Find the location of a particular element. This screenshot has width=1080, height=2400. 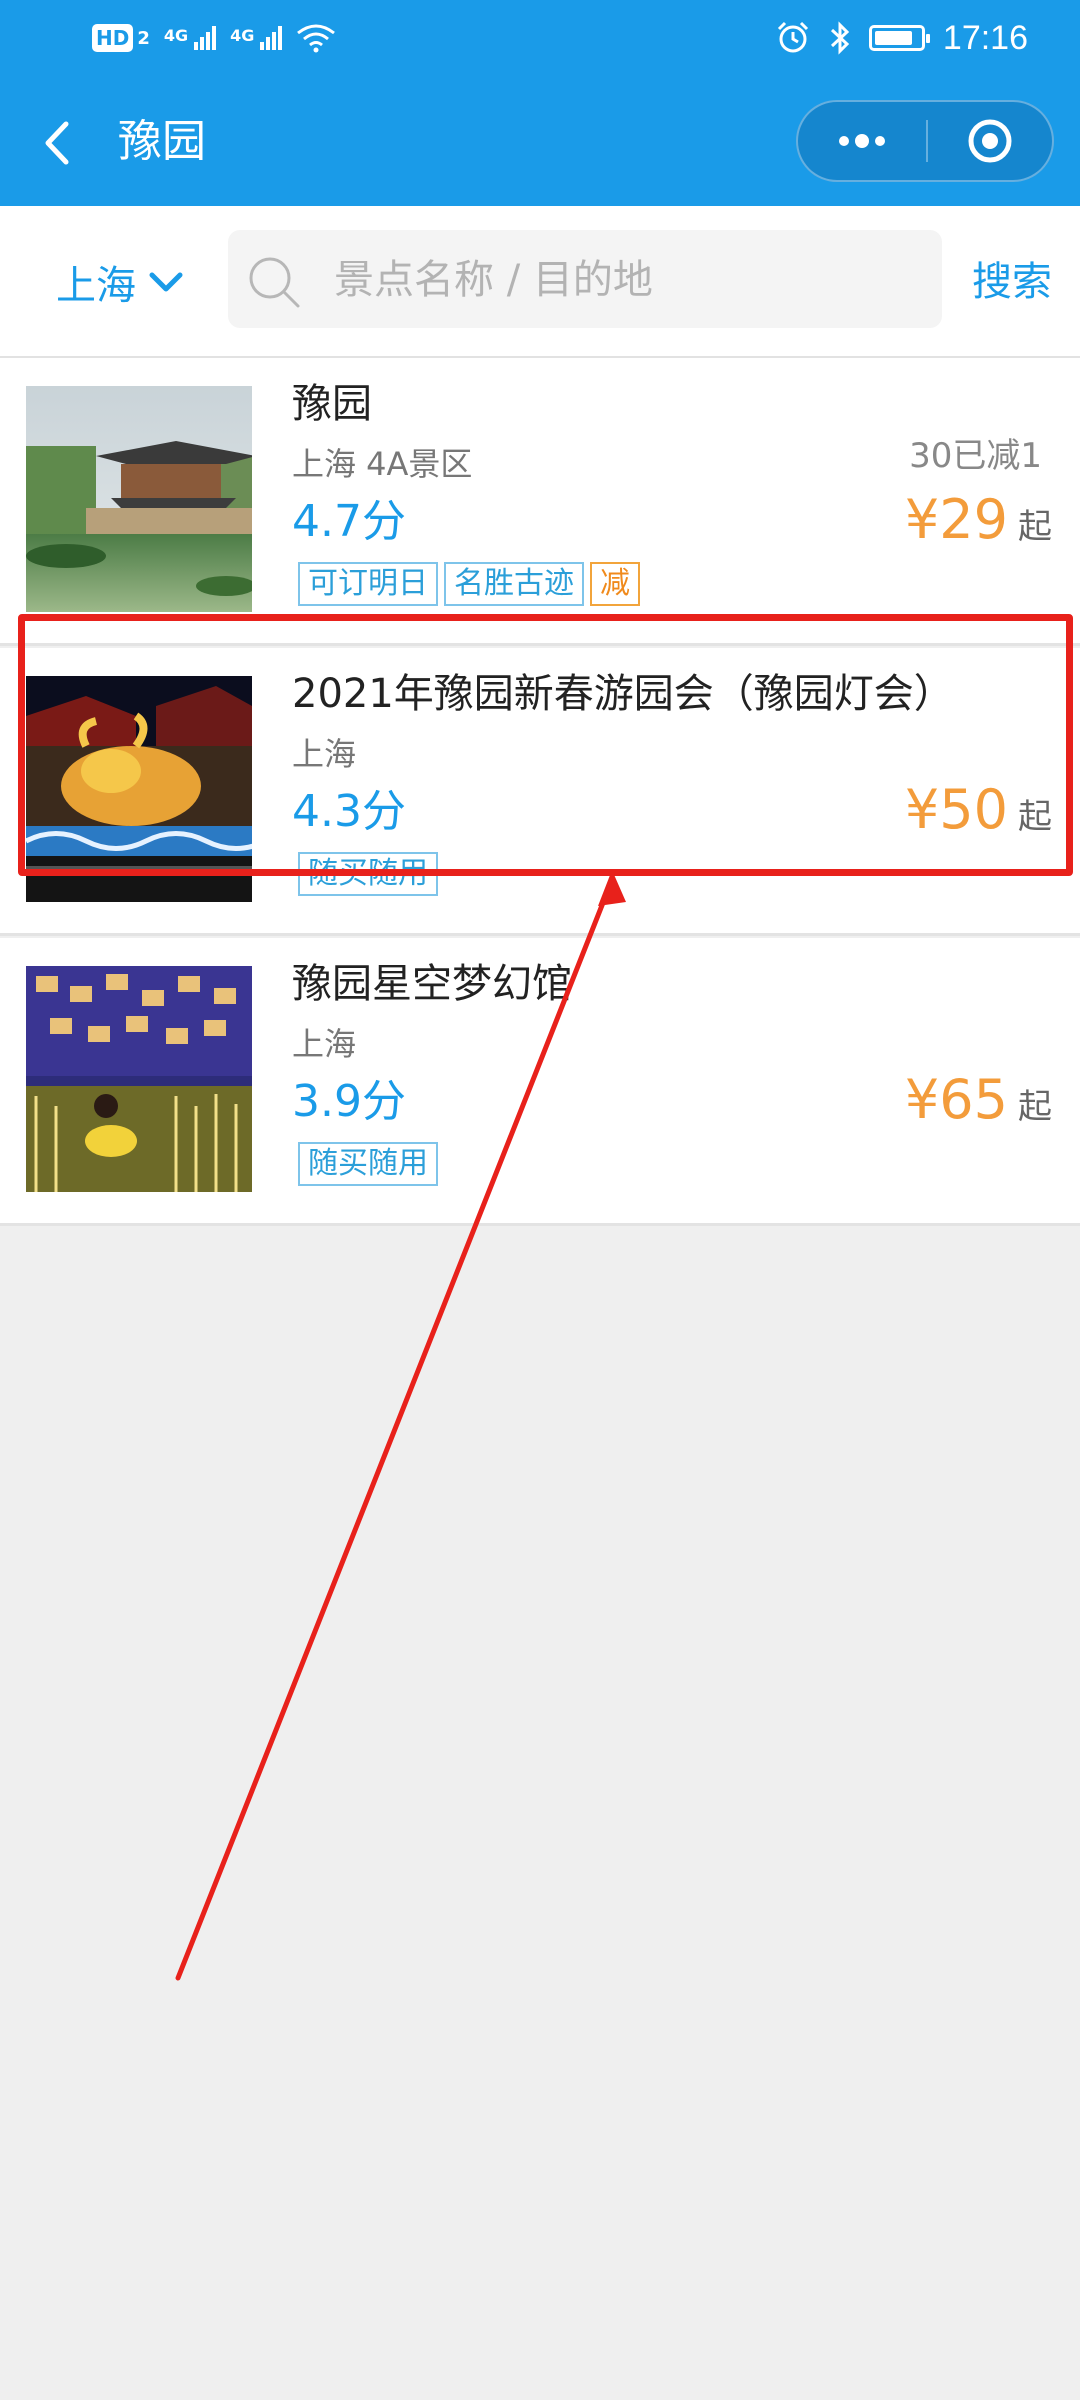

city-selector: 上海 is located at coordinates (120, 282).